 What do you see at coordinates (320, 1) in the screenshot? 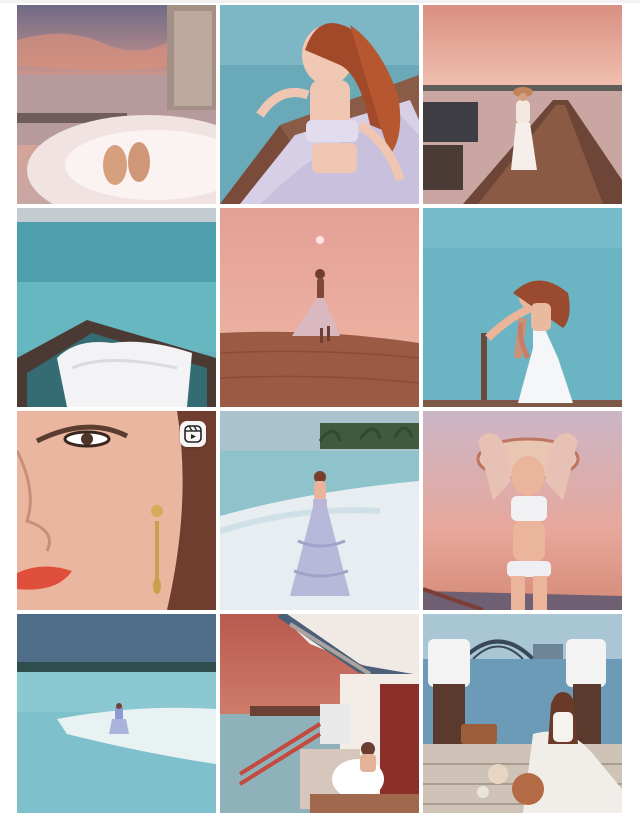
I see `previous-row-edge` at bounding box center [320, 1].